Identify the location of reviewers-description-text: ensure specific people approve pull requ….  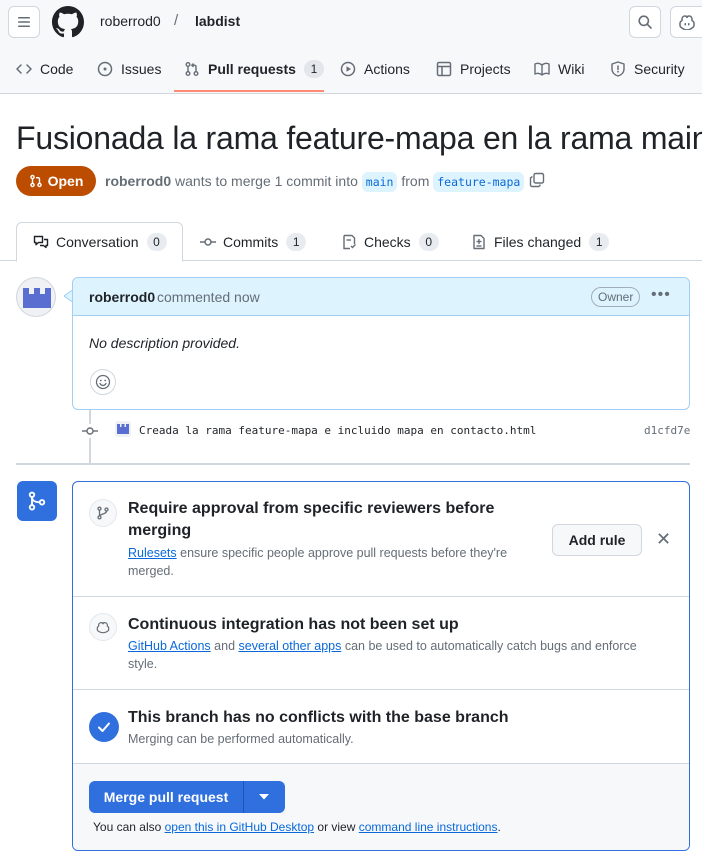
(318, 562).